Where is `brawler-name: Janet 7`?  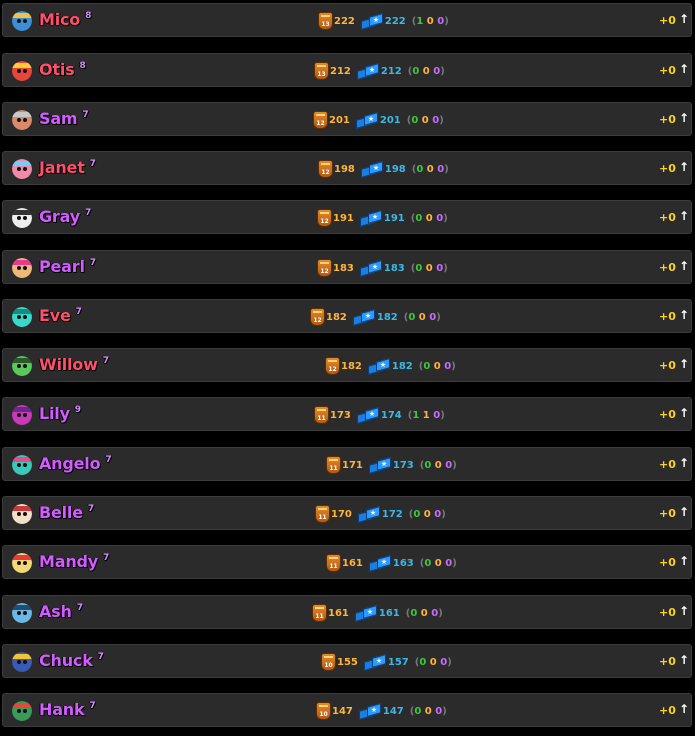 brawler-name: Janet 7 is located at coordinates (67, 167).